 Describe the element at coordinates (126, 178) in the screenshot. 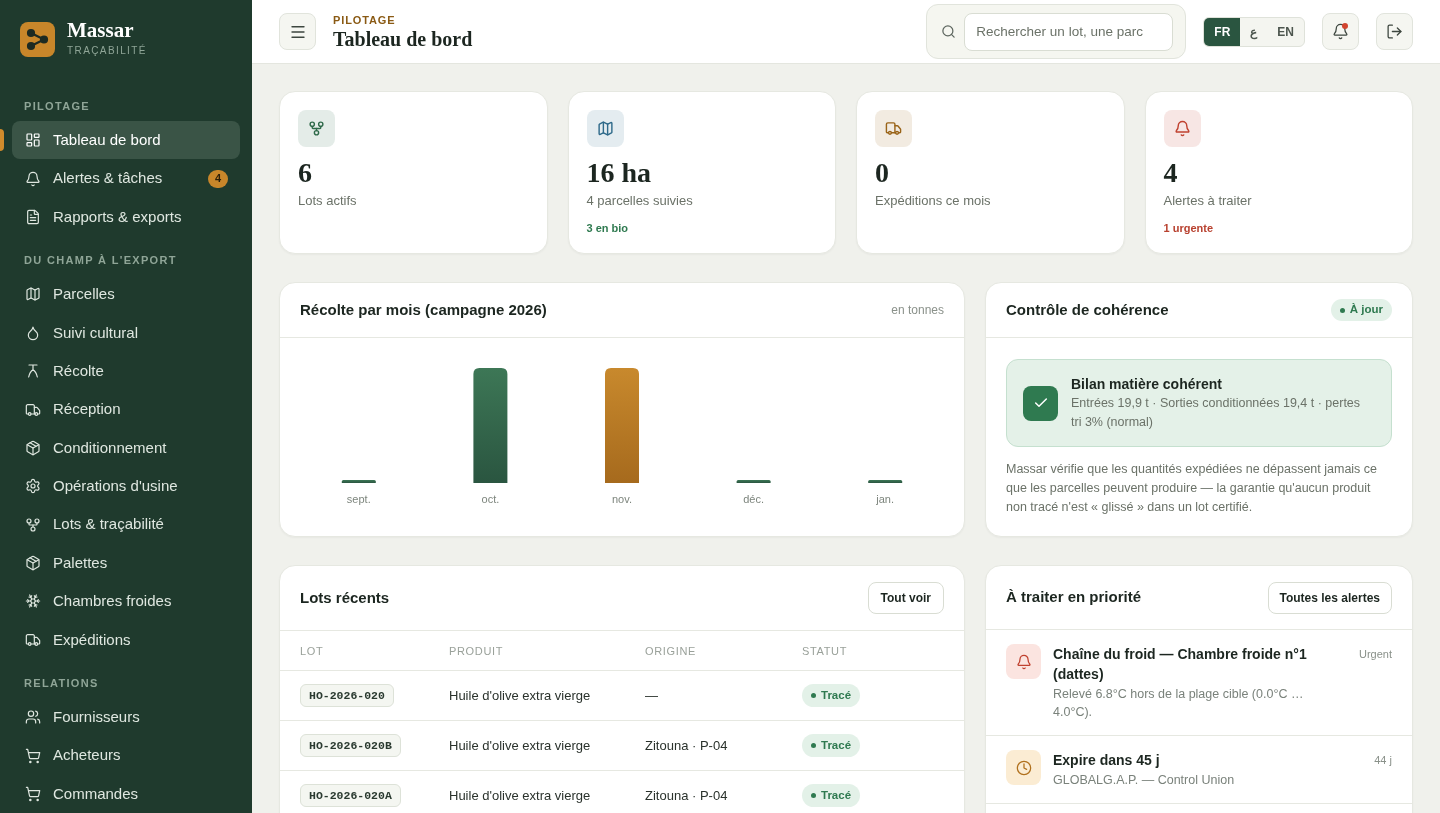

I see `sidebar-item: Alertes & tâches 4` at that location.